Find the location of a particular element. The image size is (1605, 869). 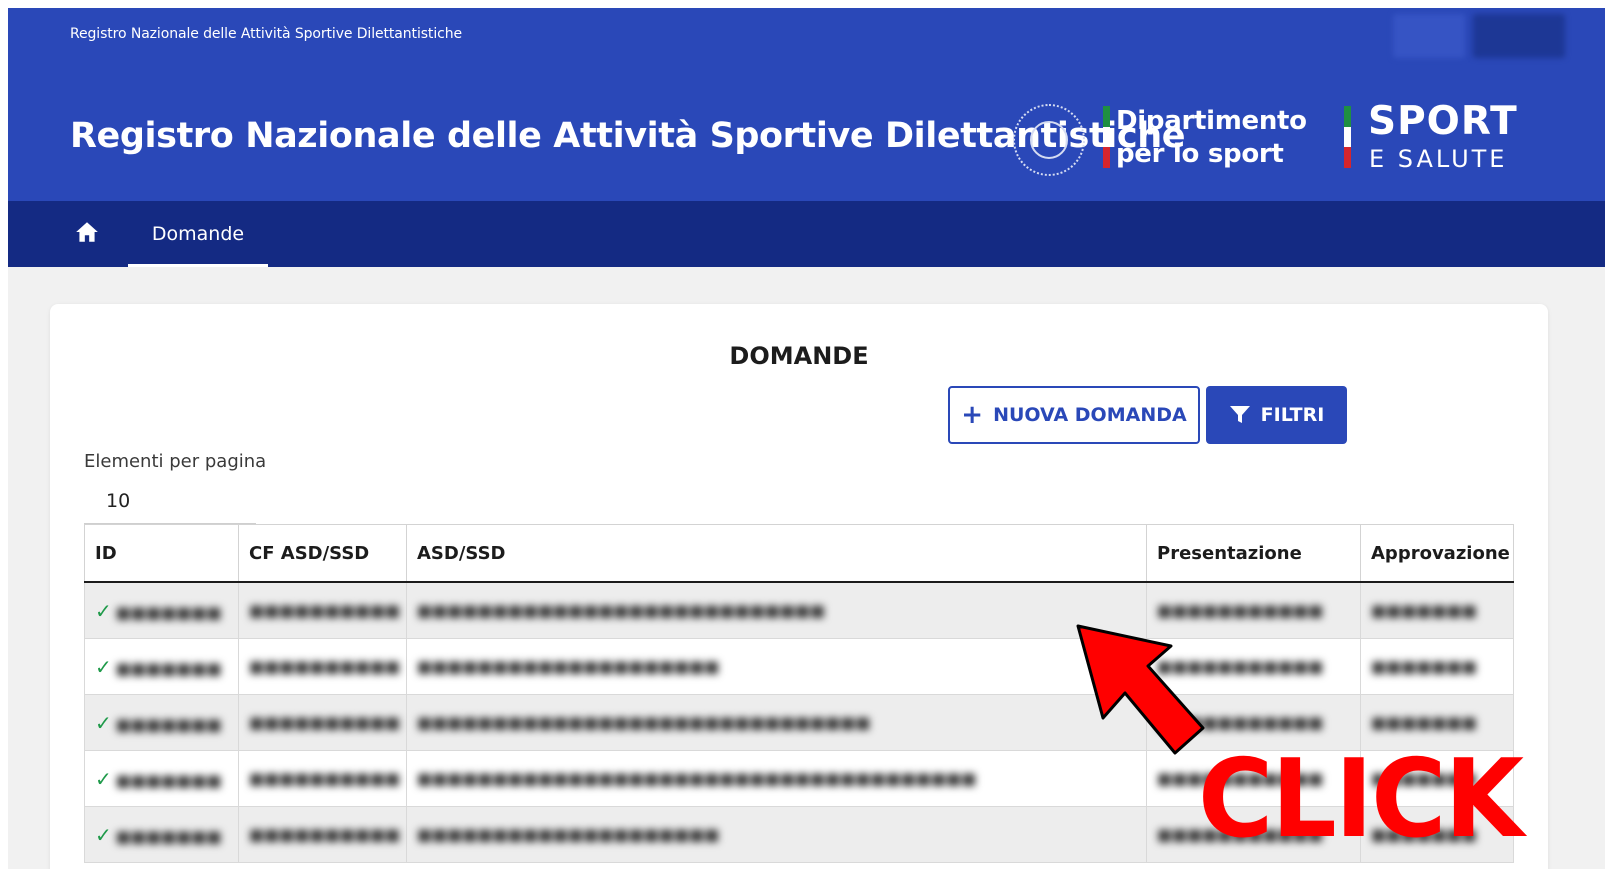

click-annotation: CLICK is located at coordinates (1361, 799).